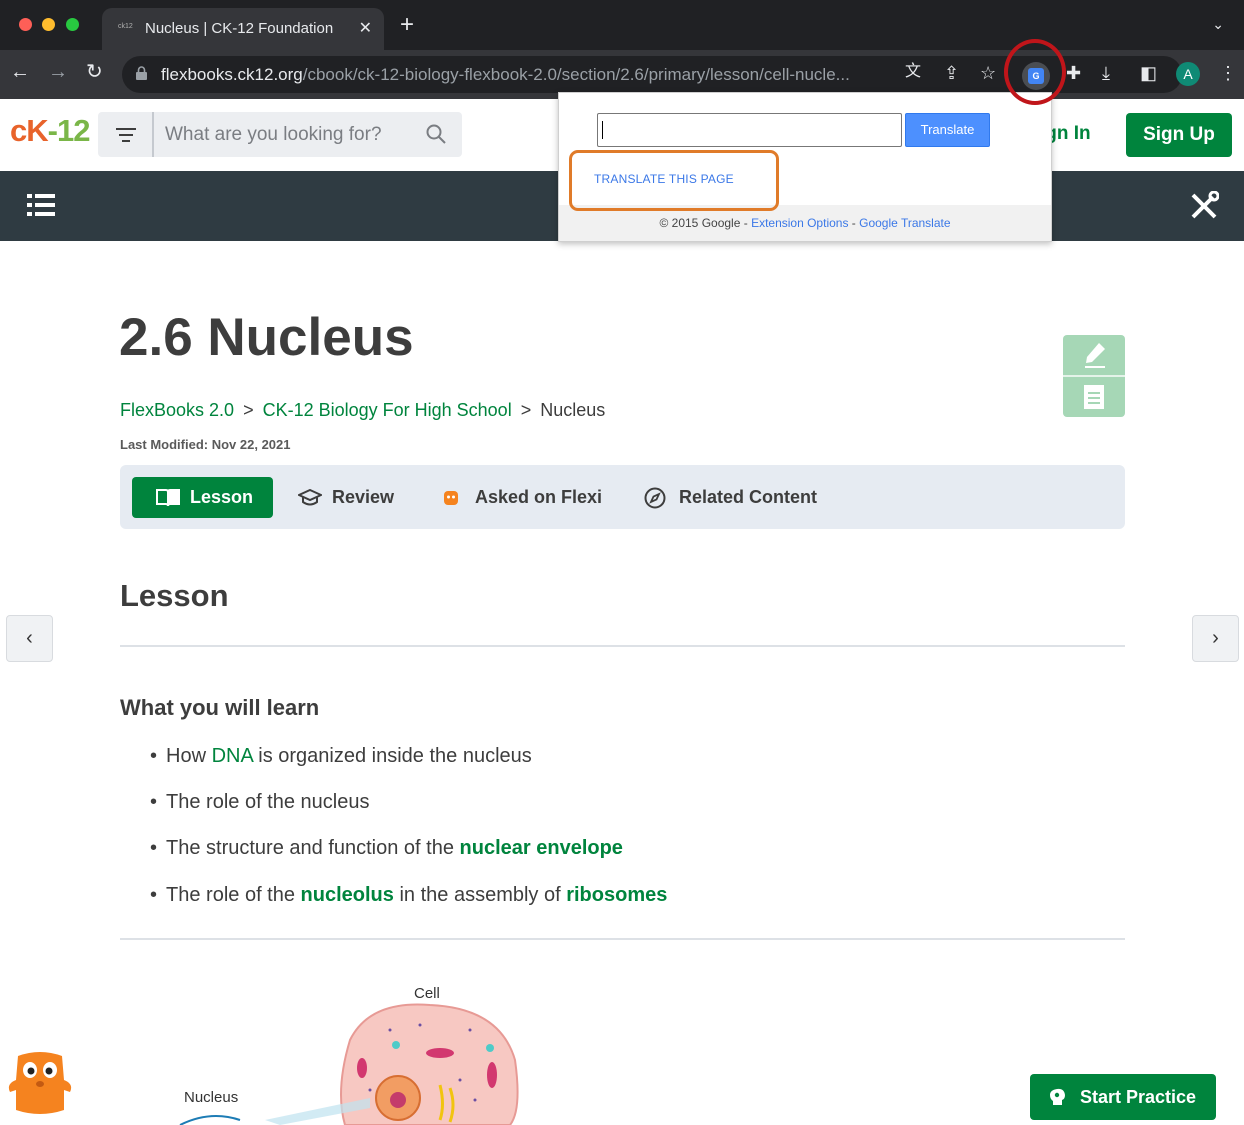  Describe the element at coordinates (266, 337) in the screenshot. I see `page-title: 2.6 Nucleus` at that location.